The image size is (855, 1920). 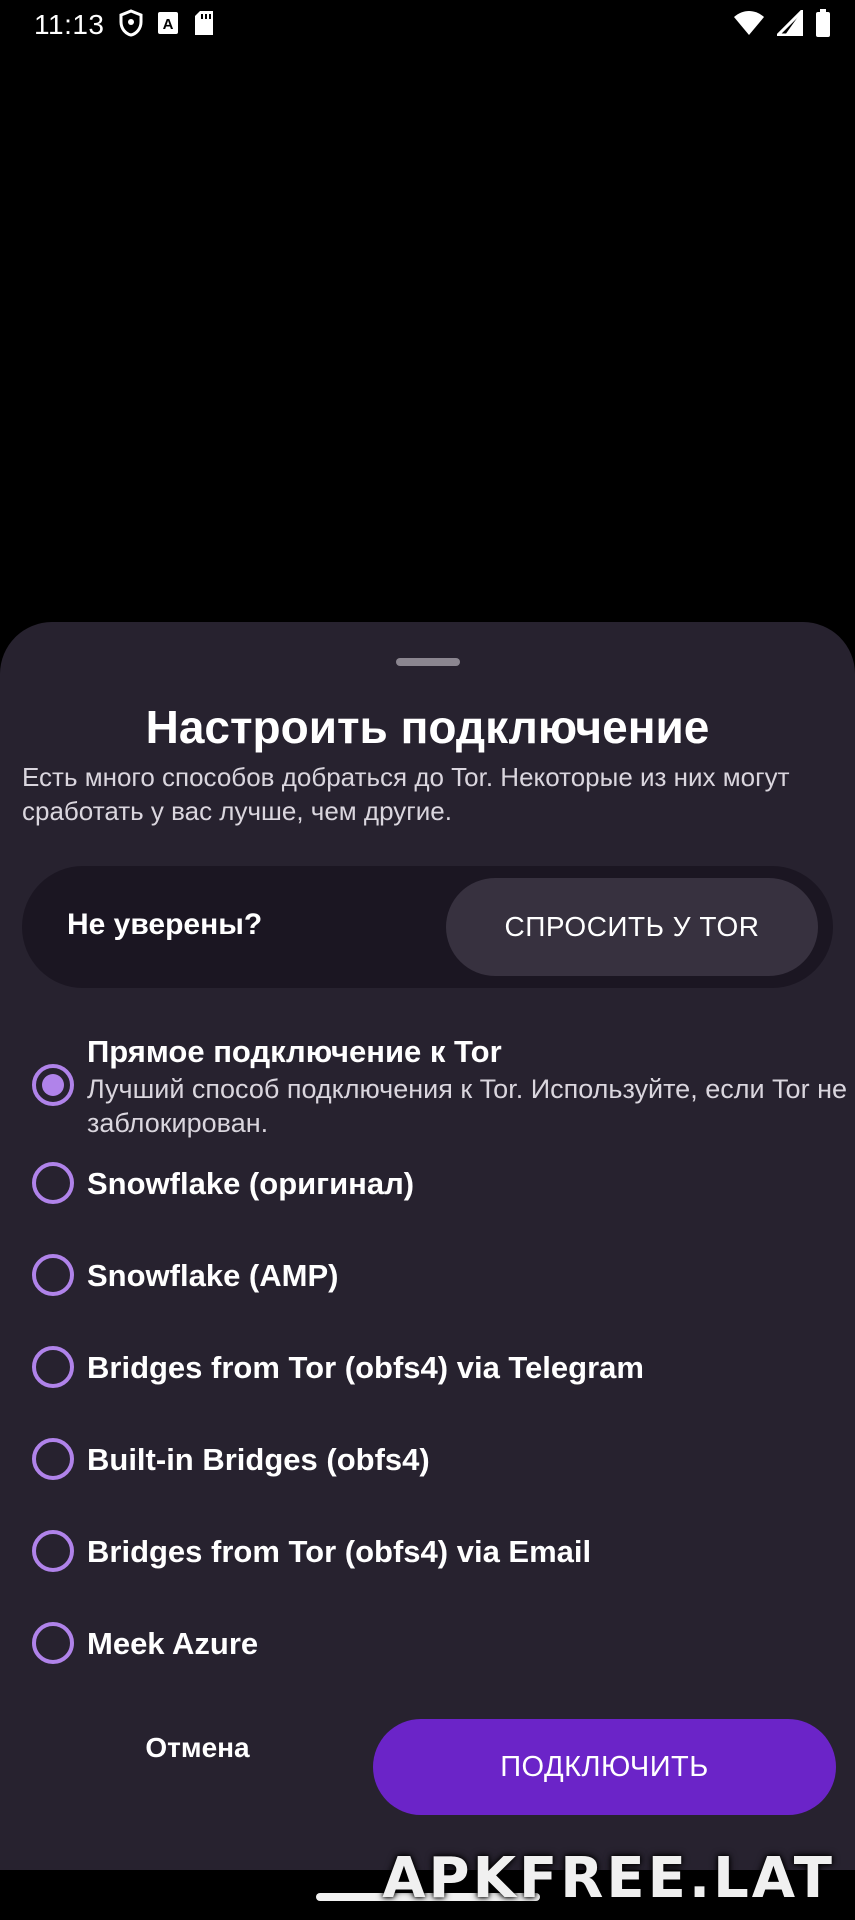 I want to click on drag-handle, so click(x=428, y=662).